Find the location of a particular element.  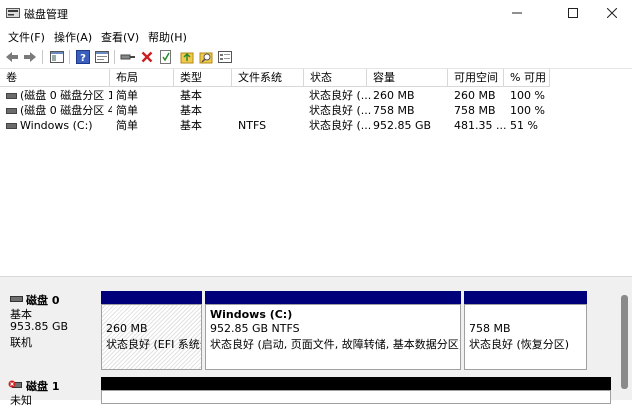

console-tree-button is located at coordinates (57, 57).